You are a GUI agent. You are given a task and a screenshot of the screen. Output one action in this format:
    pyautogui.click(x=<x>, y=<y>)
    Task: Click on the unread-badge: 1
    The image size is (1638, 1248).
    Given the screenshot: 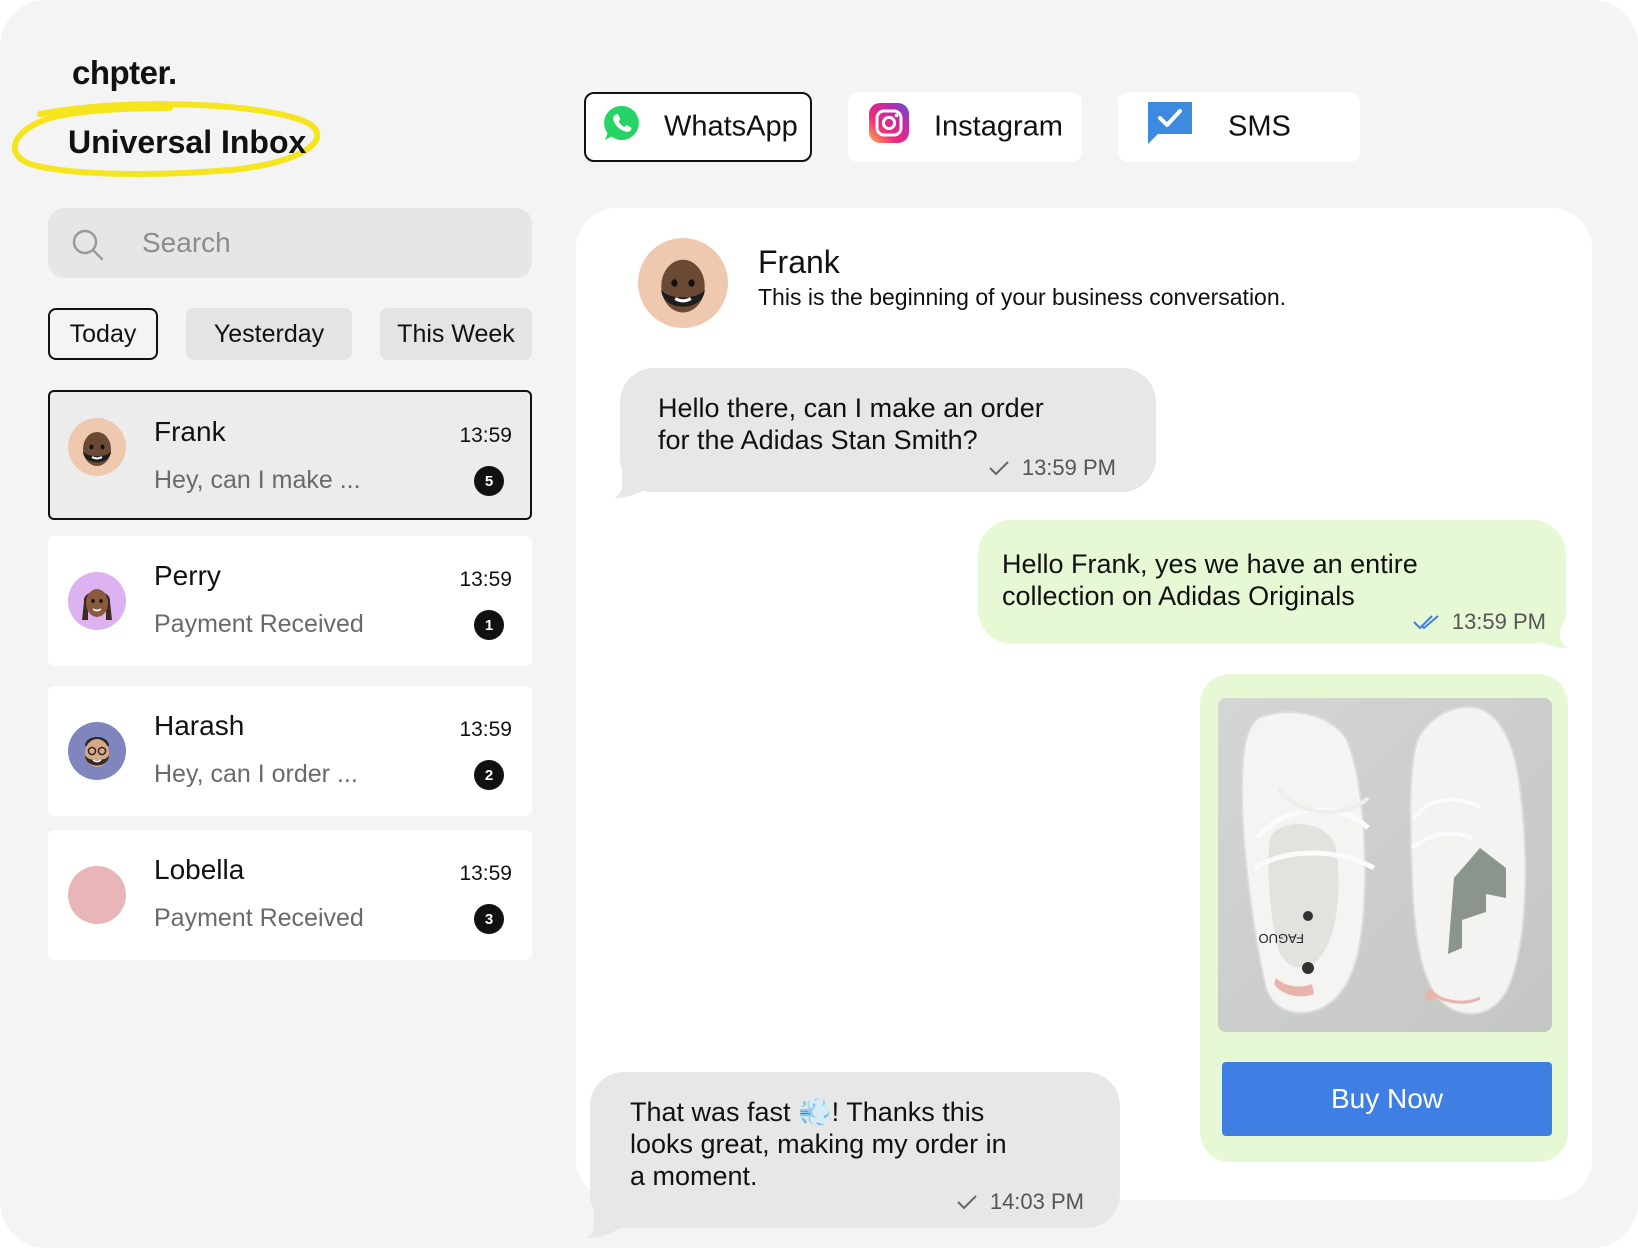 What is the action you would take?
    pyautogui.click(x=489, y=625)
    